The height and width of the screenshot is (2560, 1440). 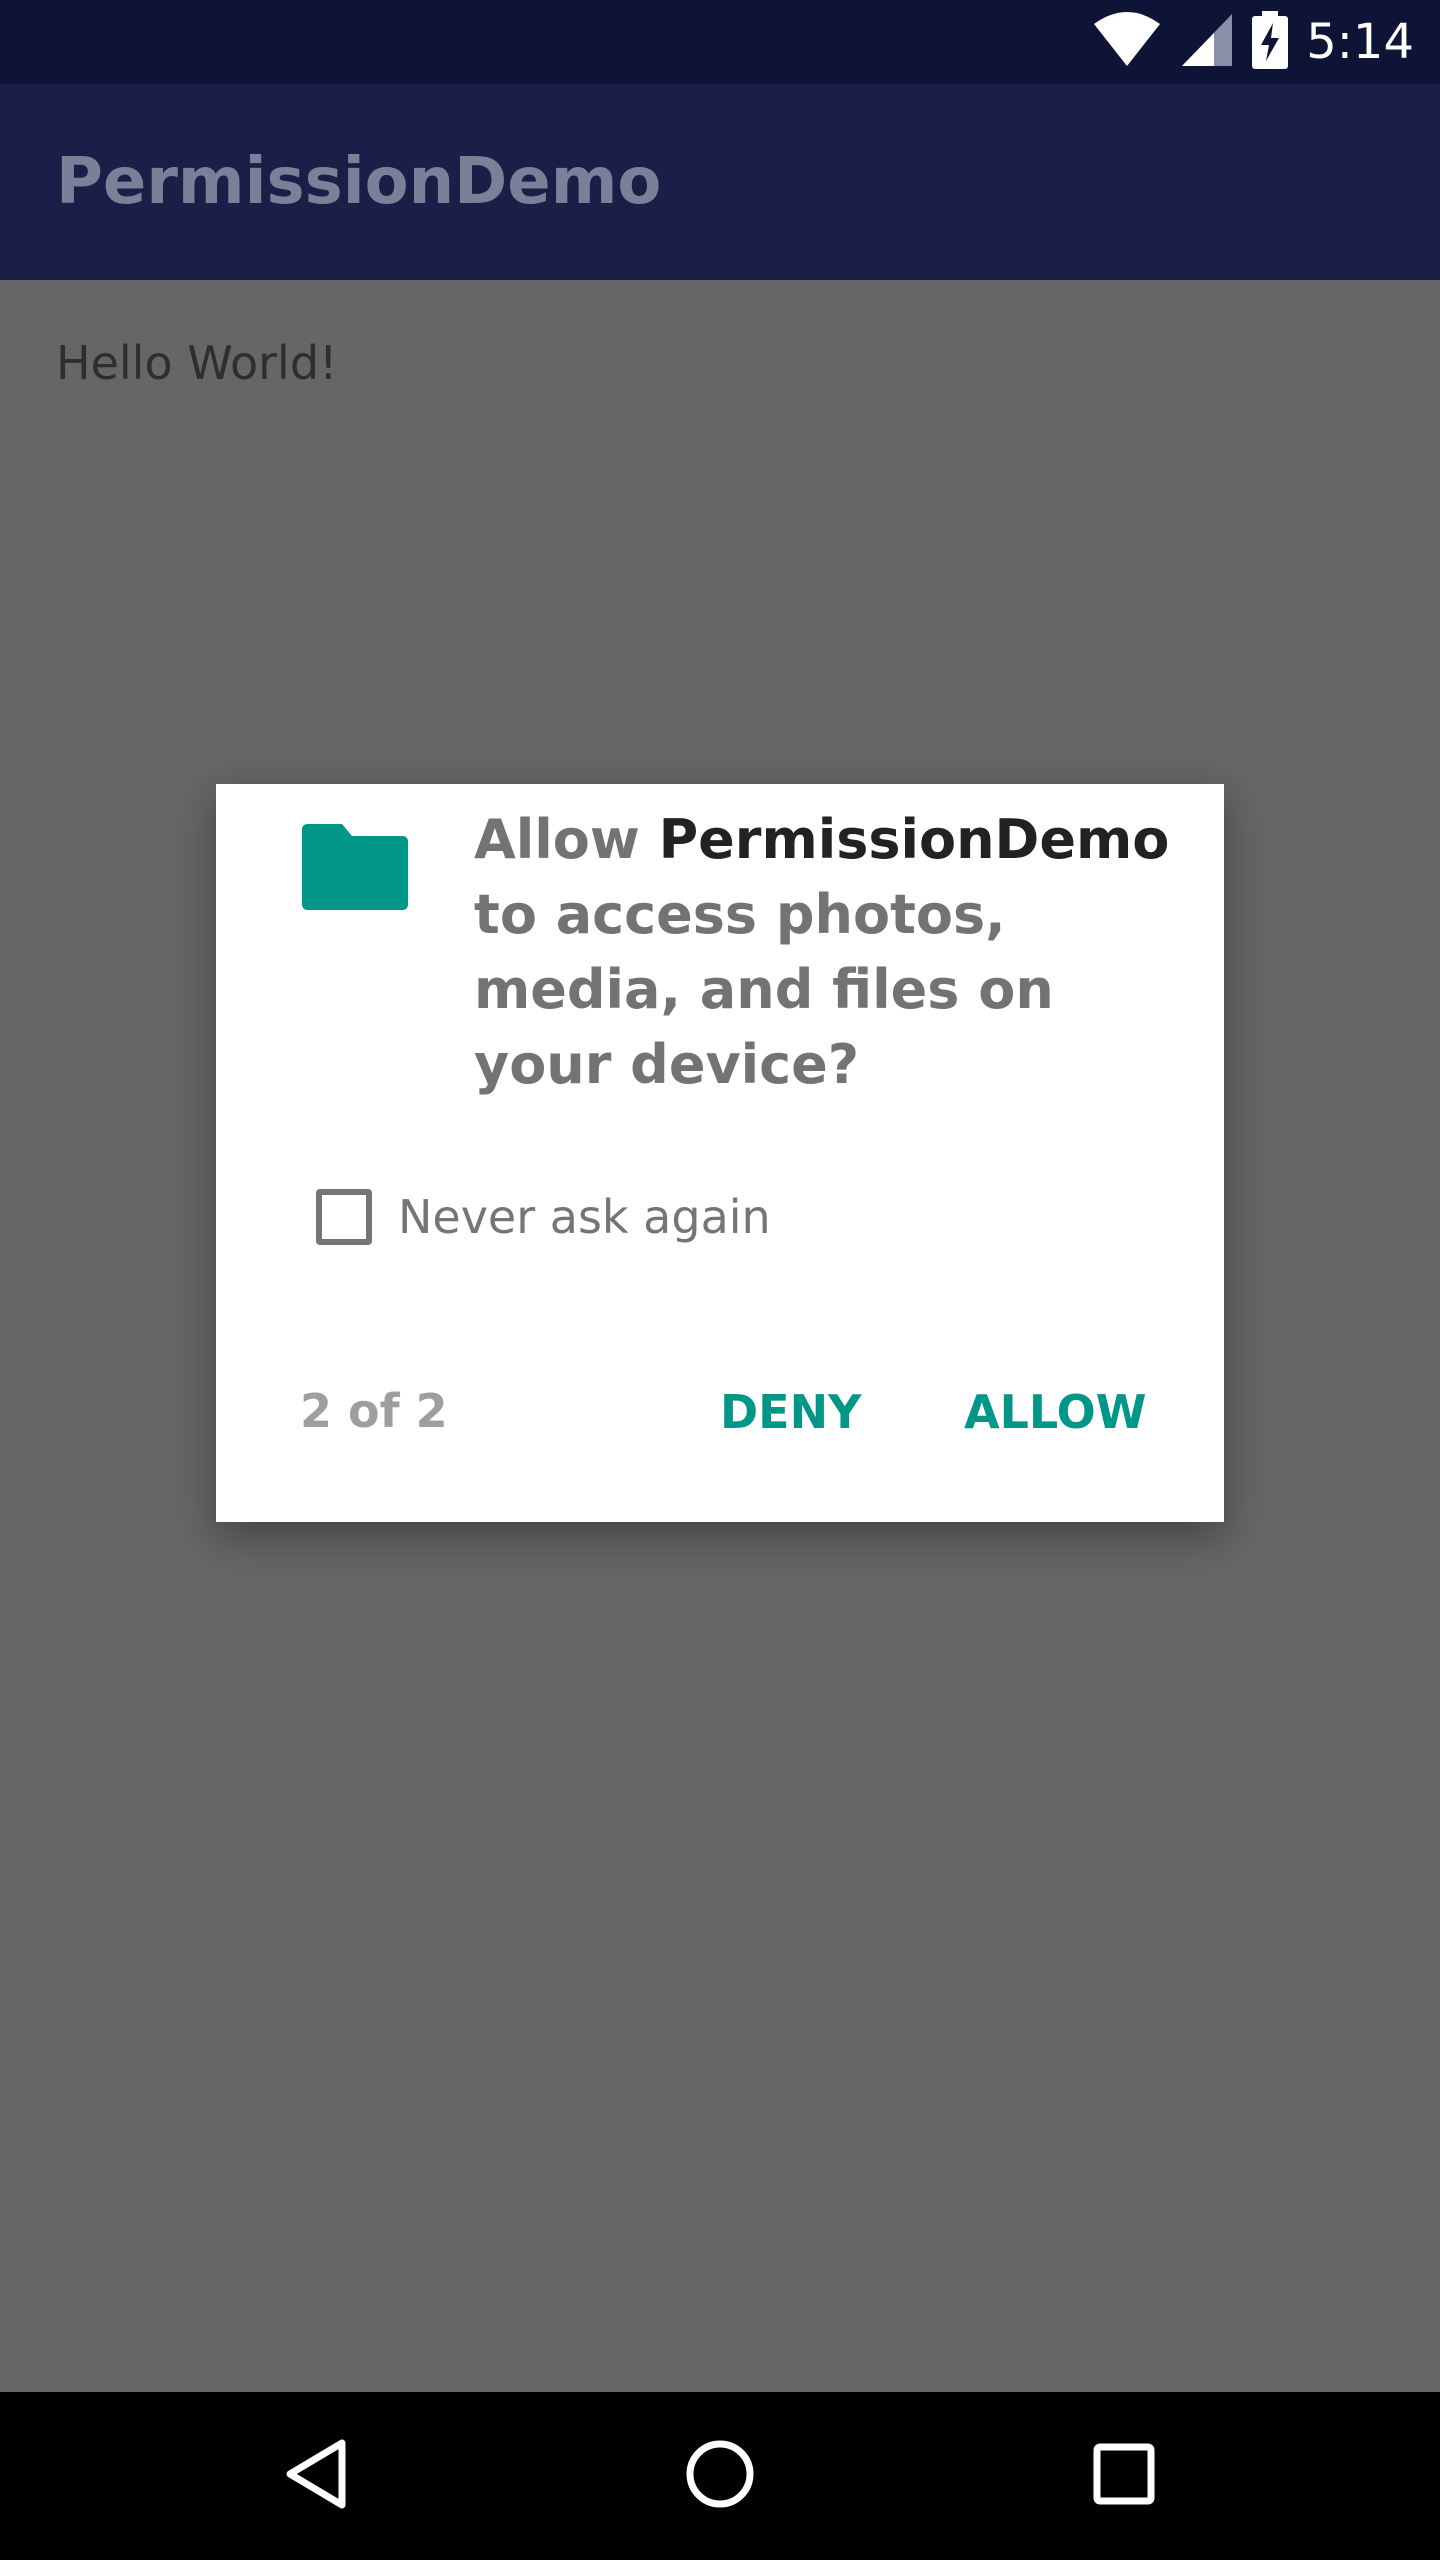 What do you see at coordinates (374, 1411) in the screenshot?
I see `permission-counter: 2 of 2` at bounding box center [374, 1411].